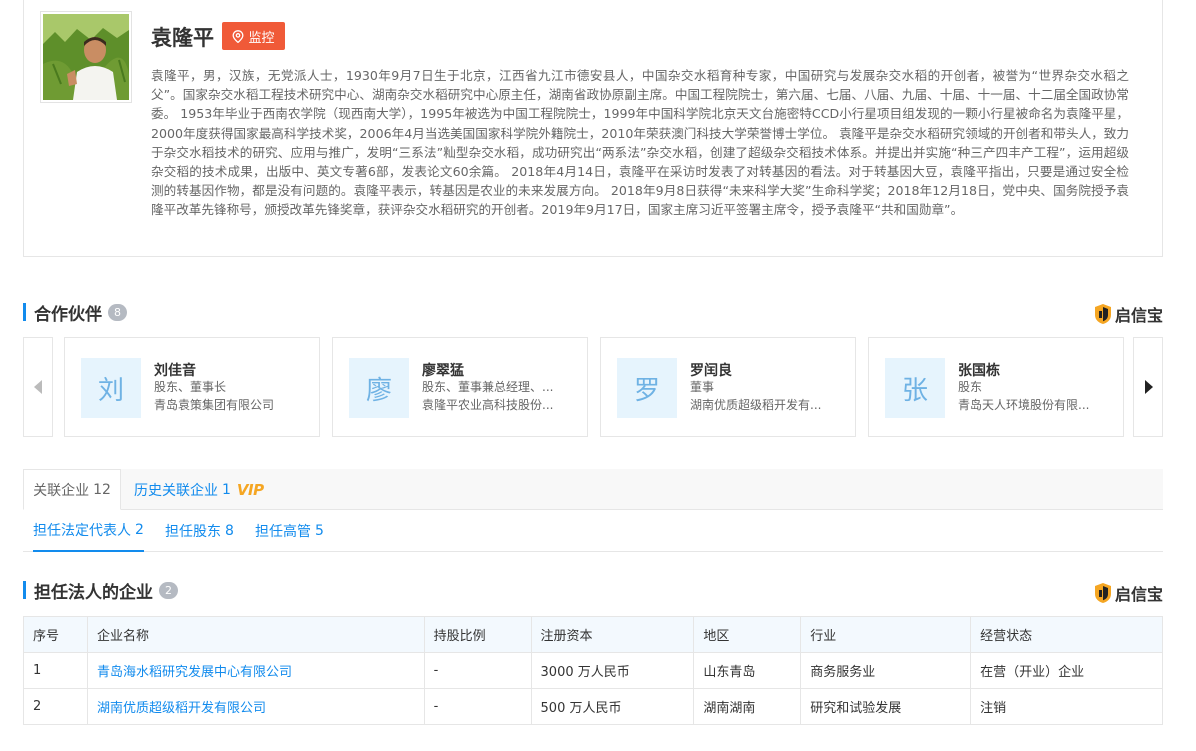 This screenshot has height=751, width=1196. What do you see at coordinates (915, 388) in the screenshot?
I see `partner-avatar: 张` at bounding box center [915, 388].